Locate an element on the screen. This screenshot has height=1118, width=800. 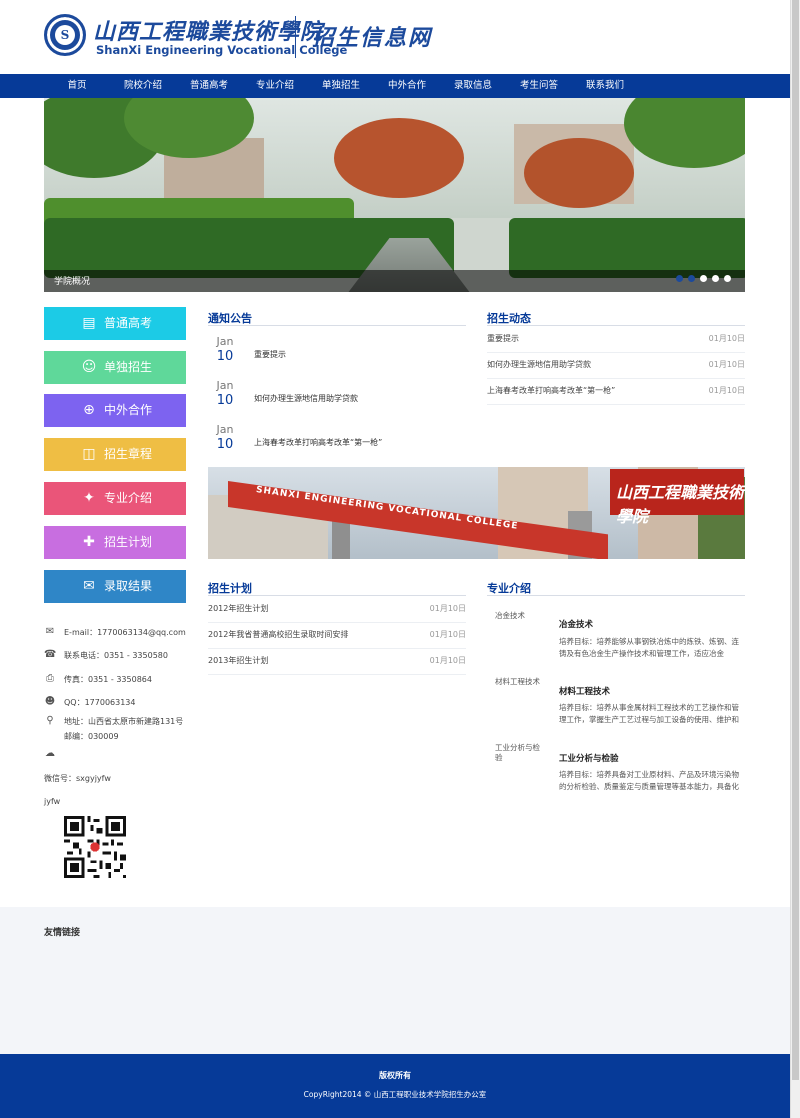
news-underline is located at coordinates (616, 325).